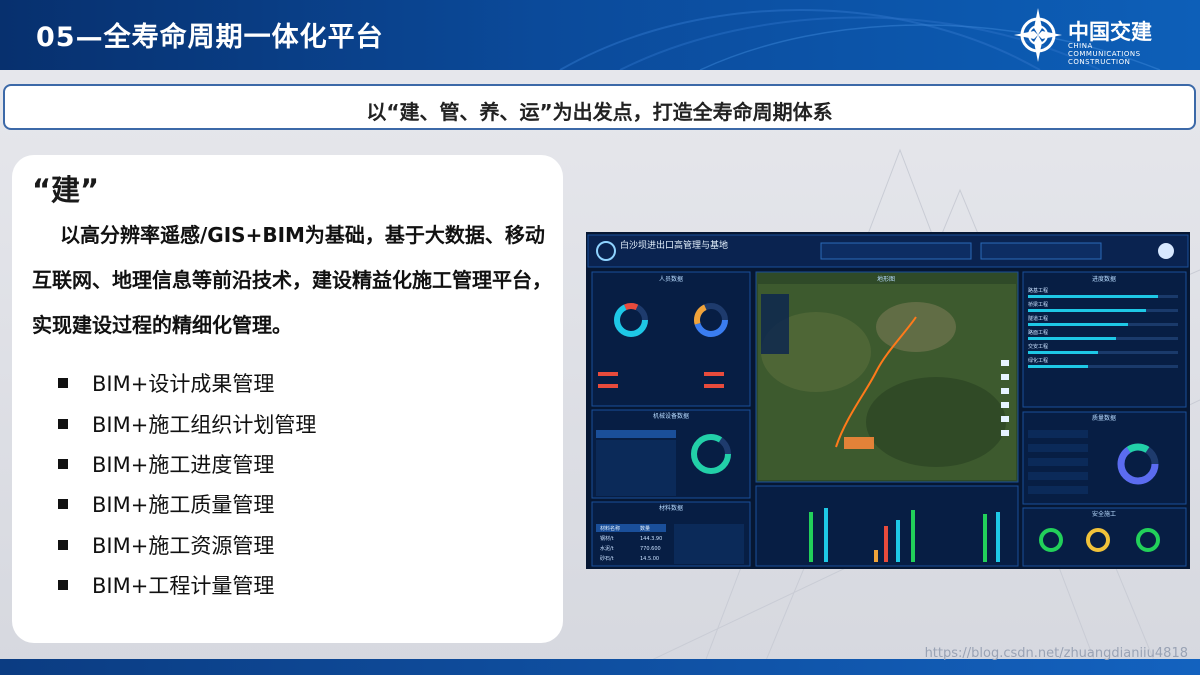  I want to click on table-cell: 钢材/t, so click(607, 538).